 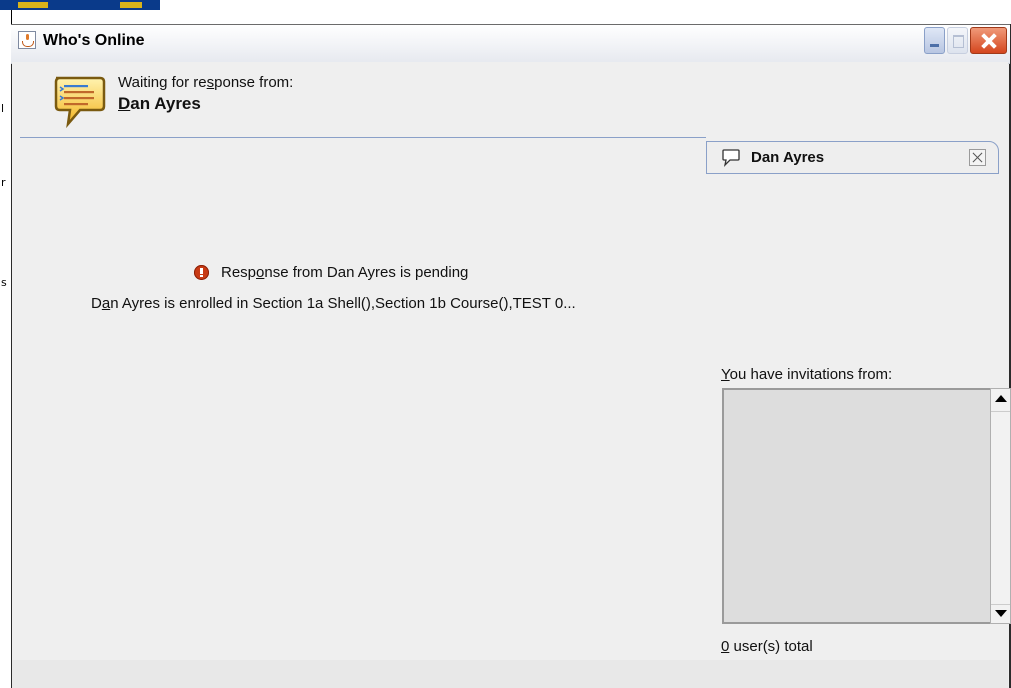 What do you see at coordinates (80, 5) in the screenshot?
I see `background-window-titlebar` at bounding box center [80, 5].